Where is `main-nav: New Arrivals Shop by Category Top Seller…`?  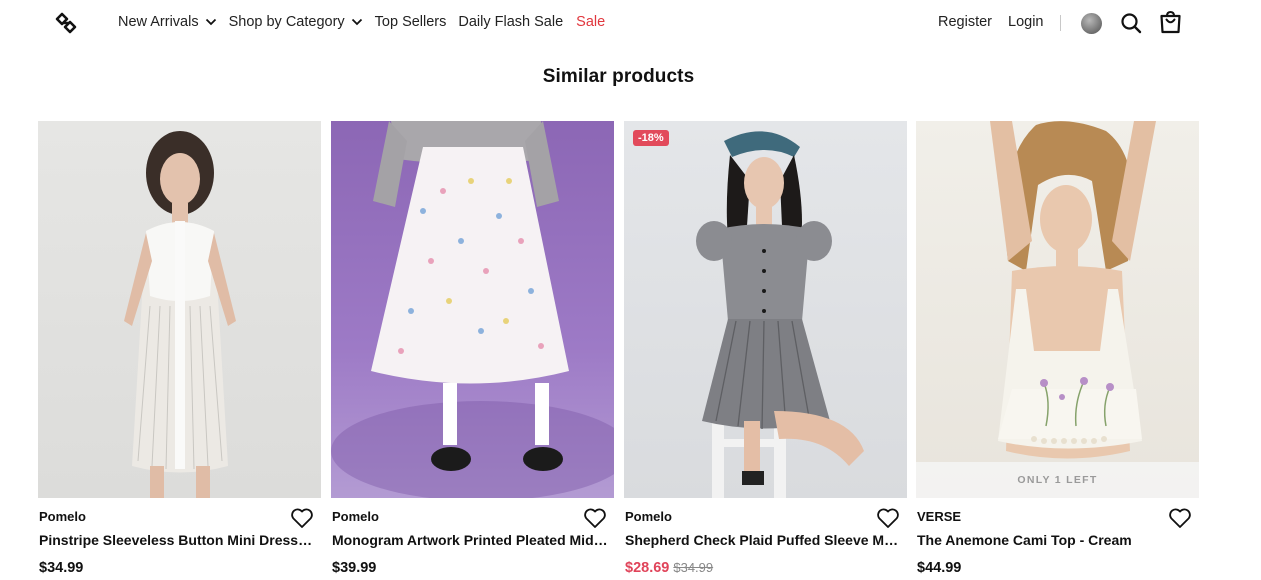
main-nav: New Arrivals Shop by Category Top Seller… is located at coordinates (367, 22).